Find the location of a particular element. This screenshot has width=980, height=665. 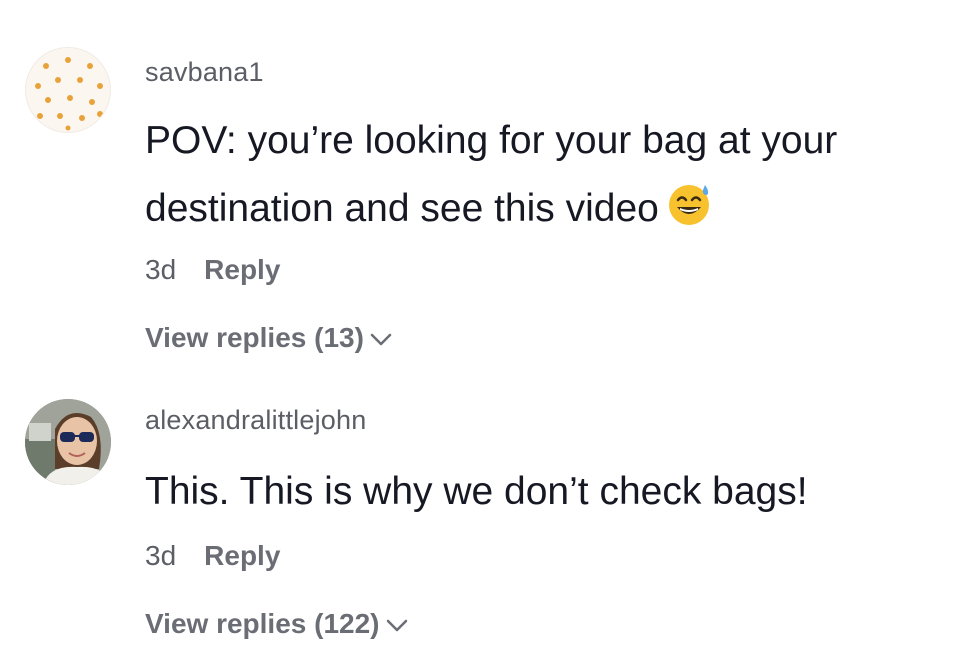

avatar-photo-icon is located at coordinates (68, 442).